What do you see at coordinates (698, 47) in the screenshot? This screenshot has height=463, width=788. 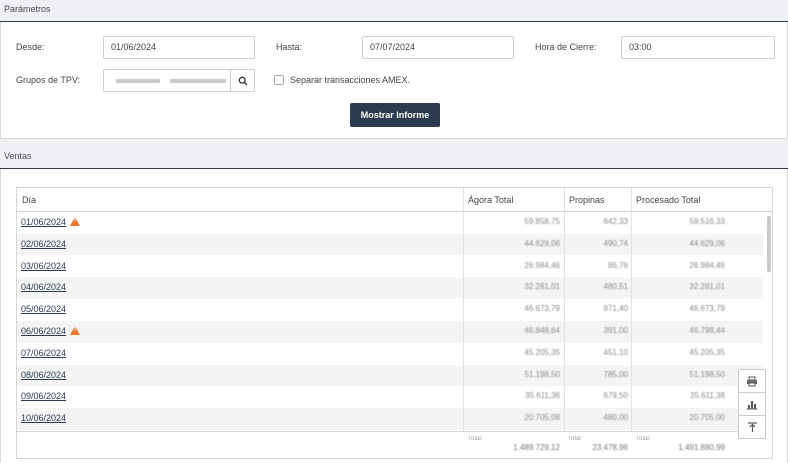 I see `hora-cierre-input: 03:00` at bounding box center [698, 47].